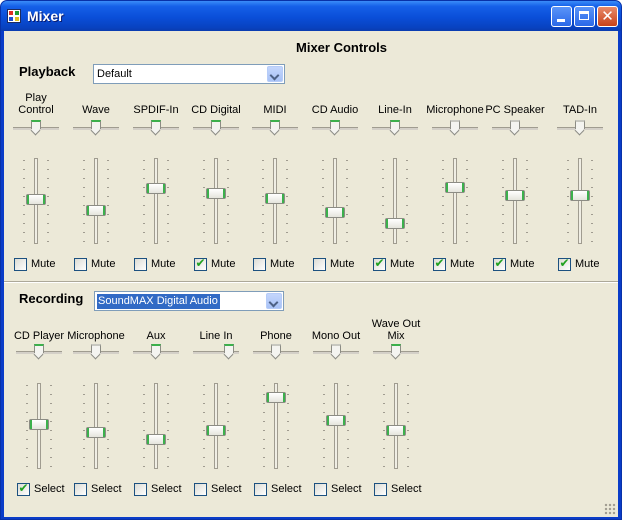 This screenshot has width=622, height=520. I want to click on recording-volume-slider-cd-player, so click(39, 426).